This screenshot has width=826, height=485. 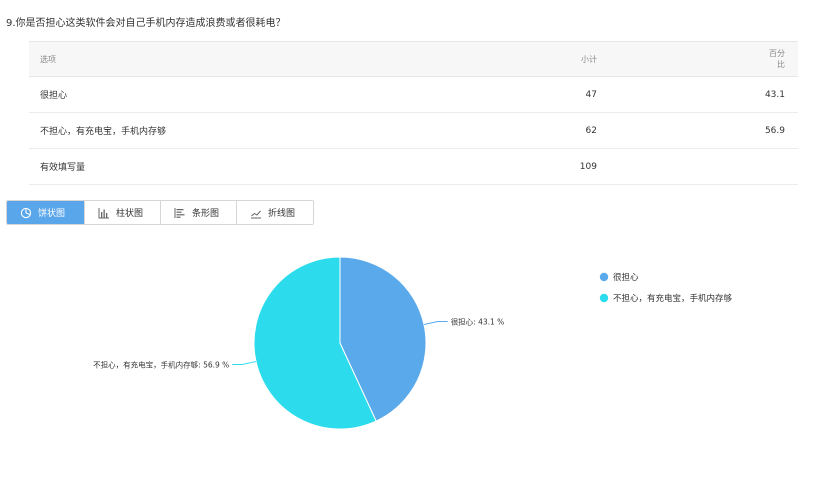 I want to click on data-label: 不担心，有充电宝，手机内存够: 56.9 %, so click(x=161, y=365).